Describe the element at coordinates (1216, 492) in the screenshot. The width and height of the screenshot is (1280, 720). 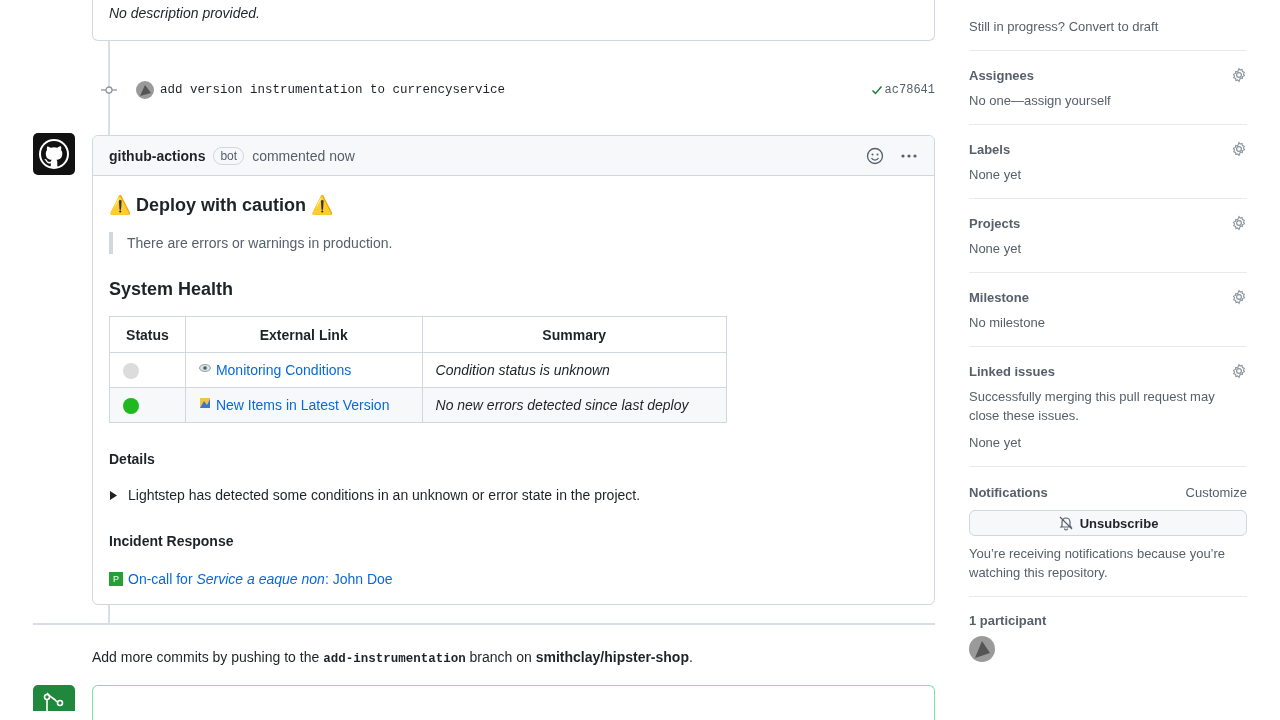
I see `customize-link: Customize` at that location.